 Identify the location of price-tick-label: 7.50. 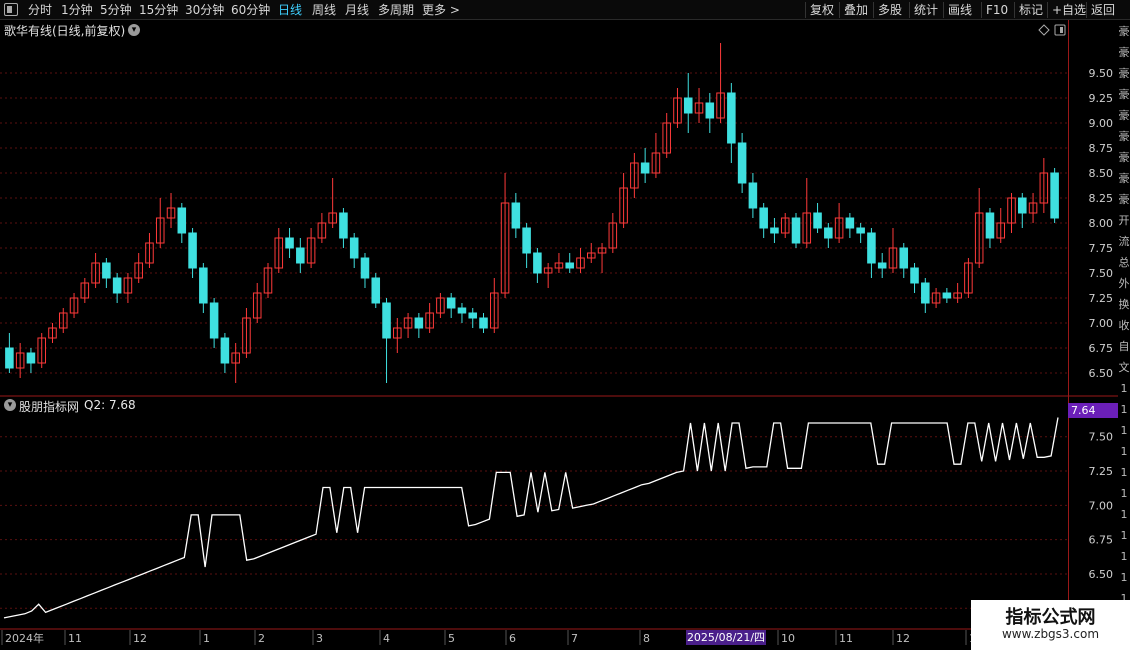
(1101, 273).